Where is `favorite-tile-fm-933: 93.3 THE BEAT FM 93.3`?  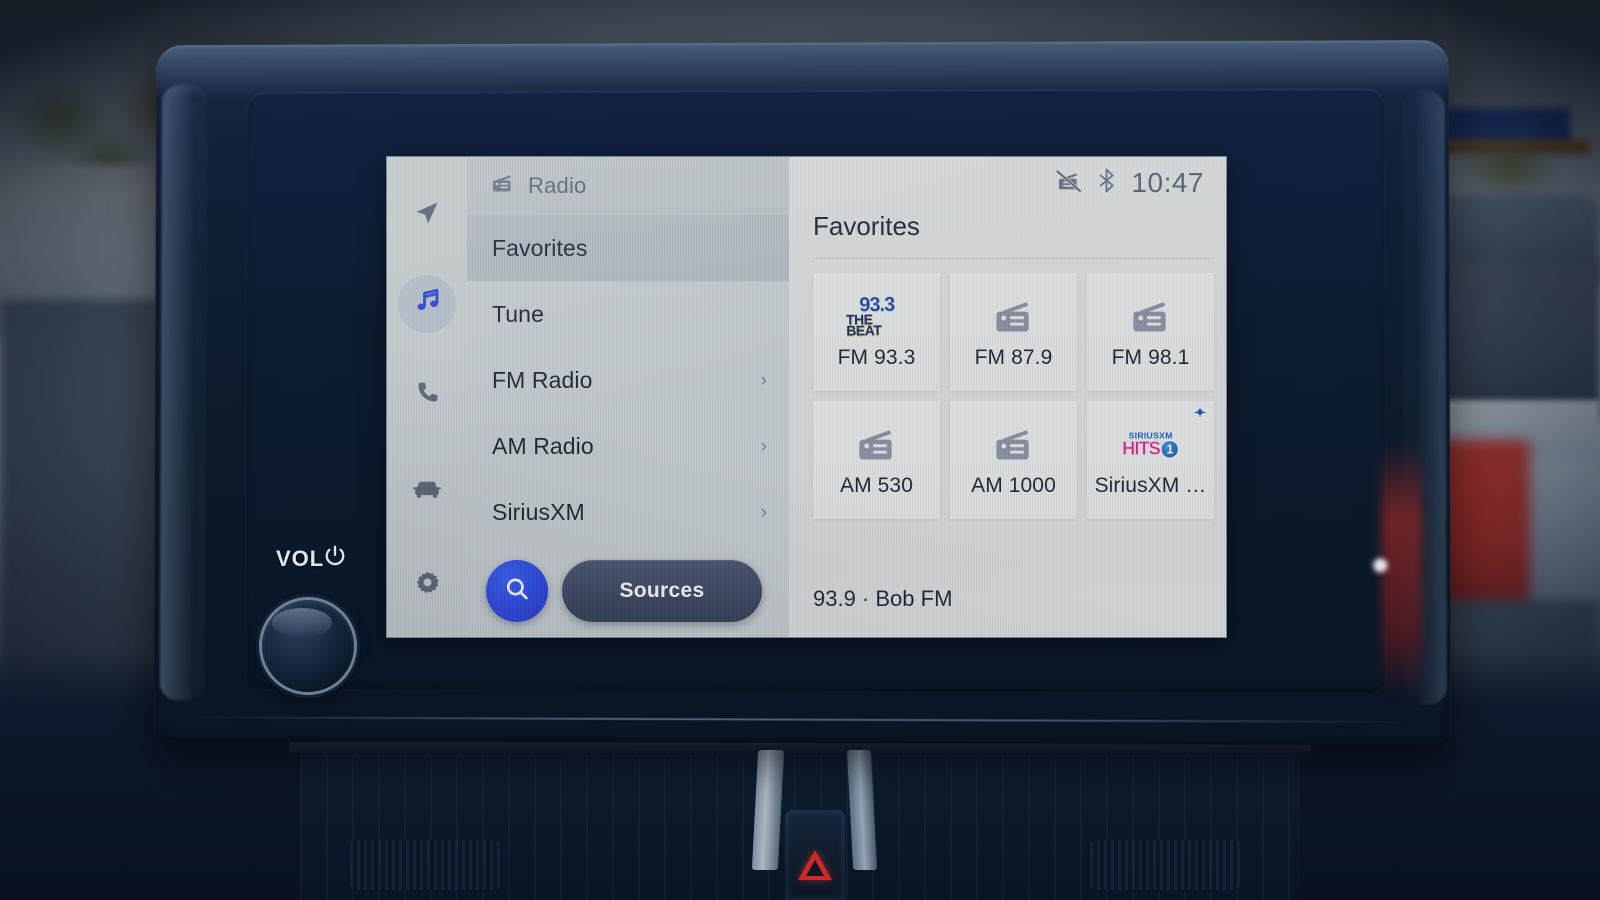 favorite-tile-fm-933: 93.3 THE BEAT FM 93.3 is located at coordinates (876, 332).